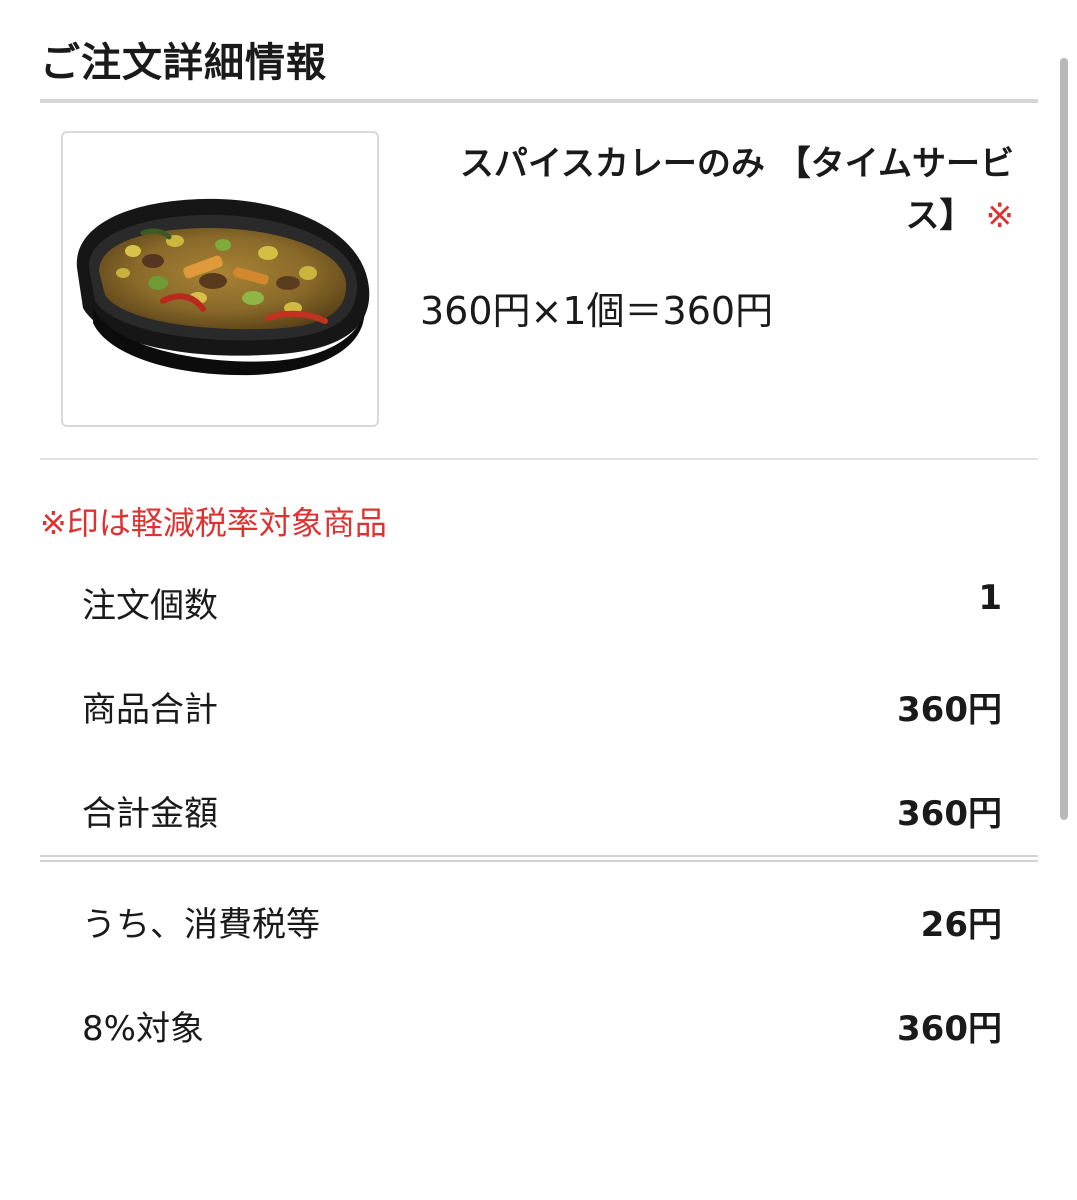  I want to click on product-name-block: スパイスカレーのみ 【タイムサービス】 ※, so click(716, 190).